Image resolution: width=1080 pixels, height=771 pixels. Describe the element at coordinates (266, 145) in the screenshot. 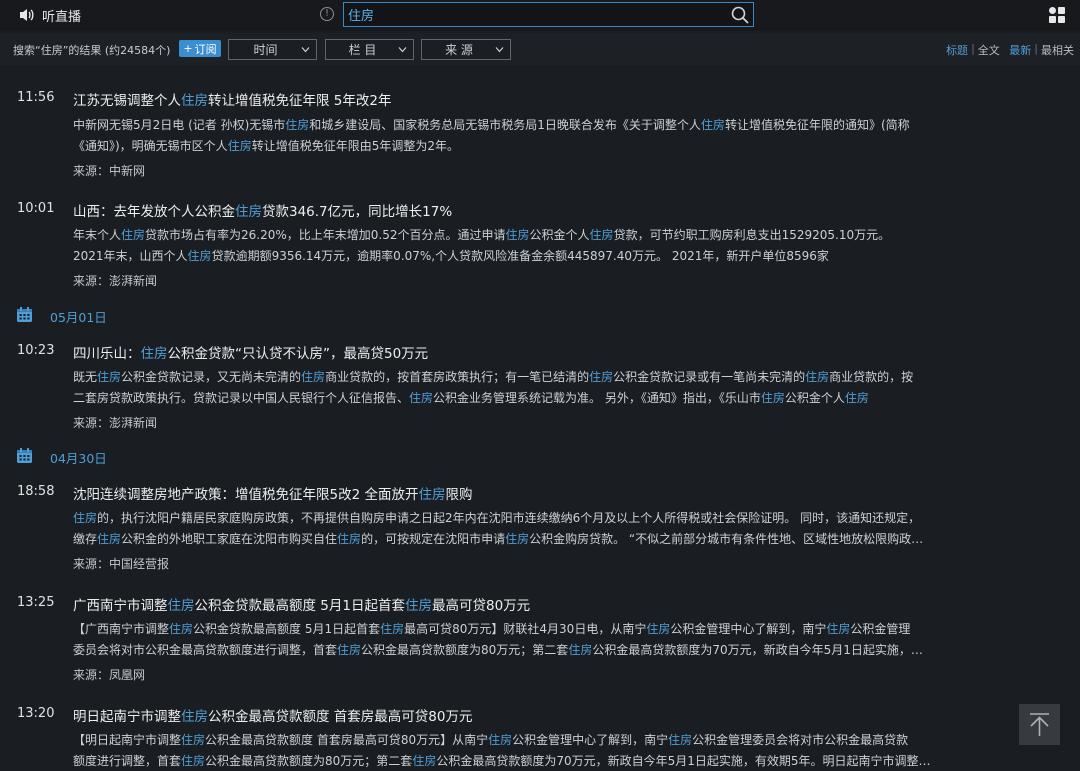

I see `news-summary-line: 《通知》)，明确无锡市区个人住房转让增值税免征年限由5年调整为2年。` at that location.